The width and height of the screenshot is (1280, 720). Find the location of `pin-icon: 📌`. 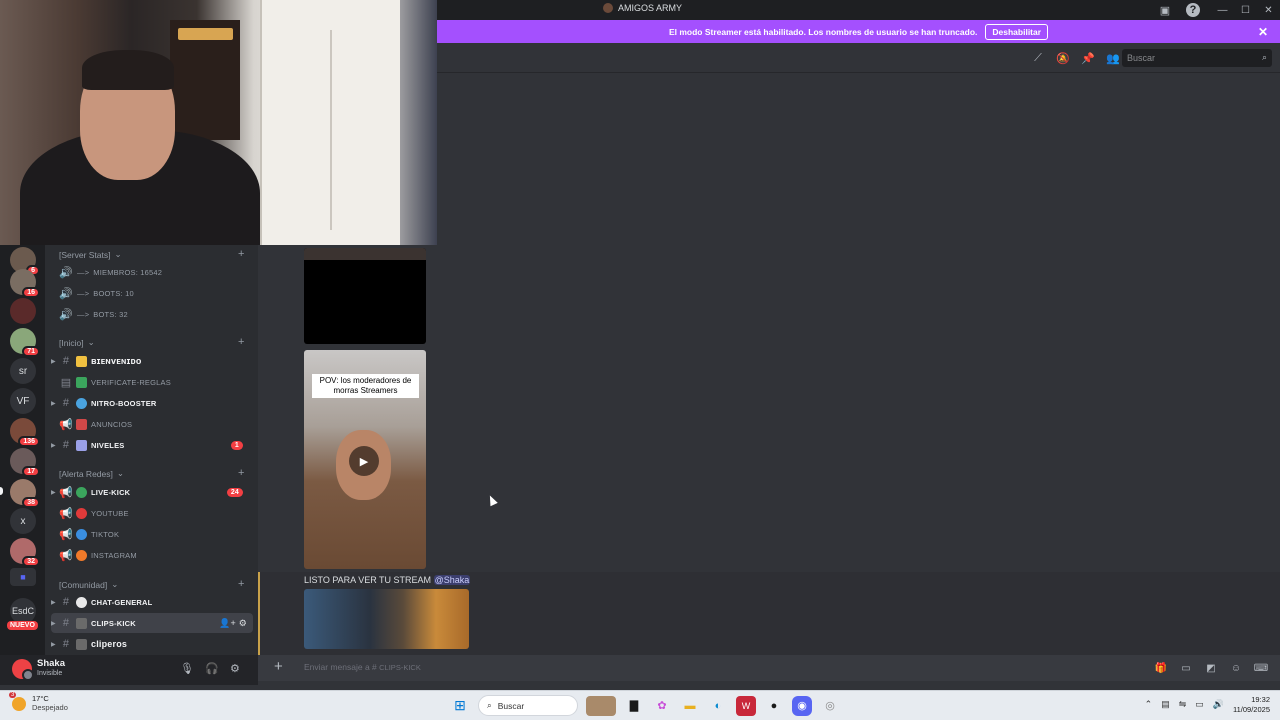

pin-icon: 📌 is located at coordinates (1088, 58).